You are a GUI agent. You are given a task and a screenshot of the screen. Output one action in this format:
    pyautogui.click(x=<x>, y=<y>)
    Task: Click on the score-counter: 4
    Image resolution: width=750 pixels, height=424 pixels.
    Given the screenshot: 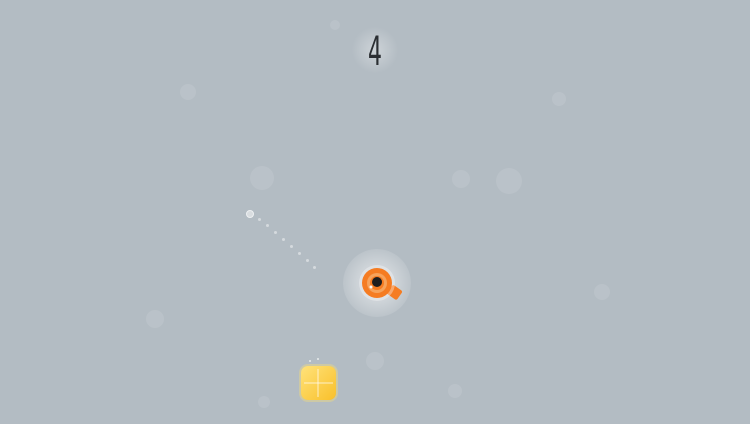 What is the action you would take?
    pyautogui.click(x=374, y=52)
    